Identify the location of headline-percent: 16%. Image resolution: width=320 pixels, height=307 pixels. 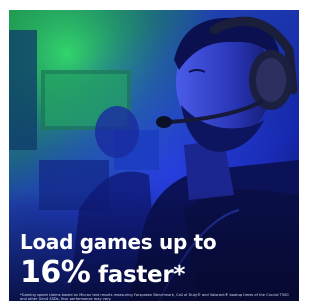
(55, 272).